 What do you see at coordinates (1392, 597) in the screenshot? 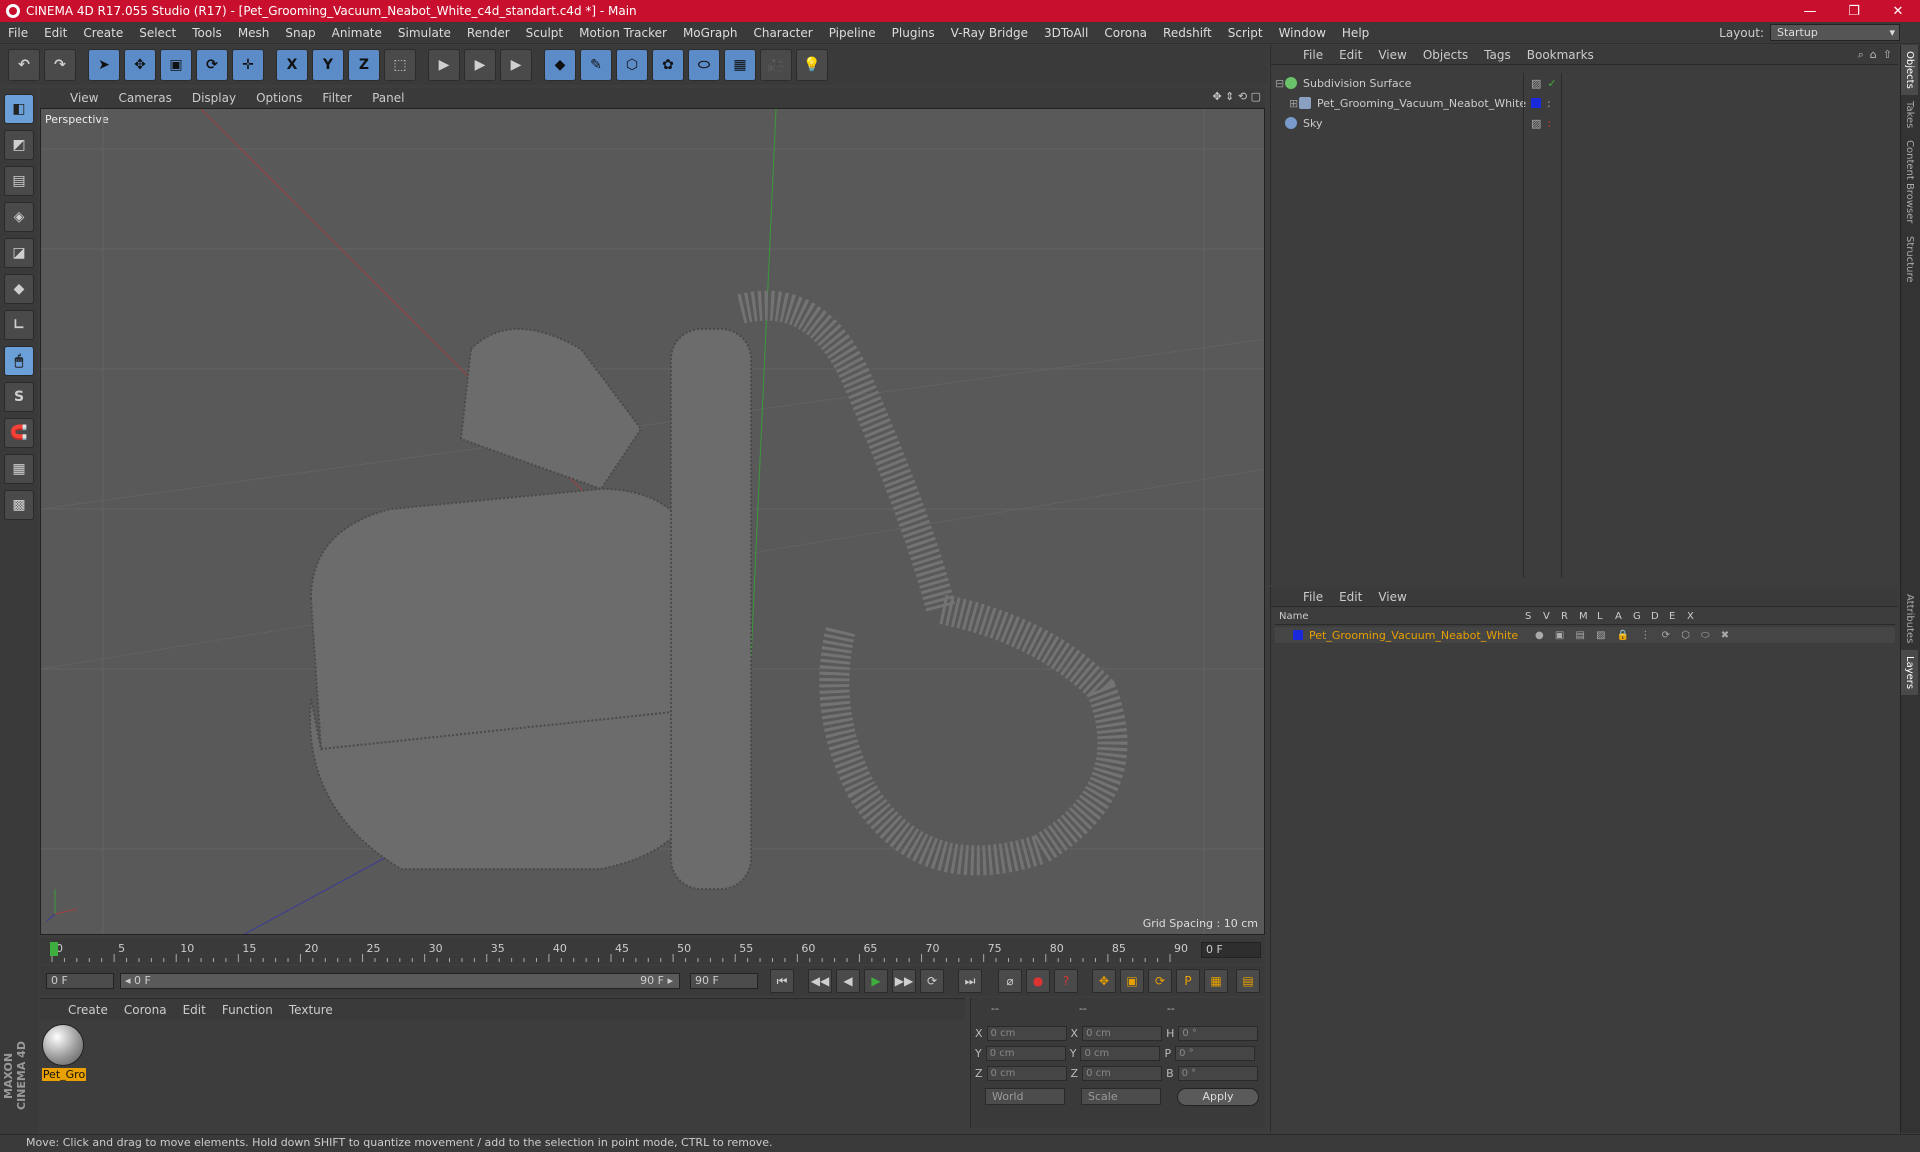
I see `layer-menu-view: View` at bounding box center [1392, 597].